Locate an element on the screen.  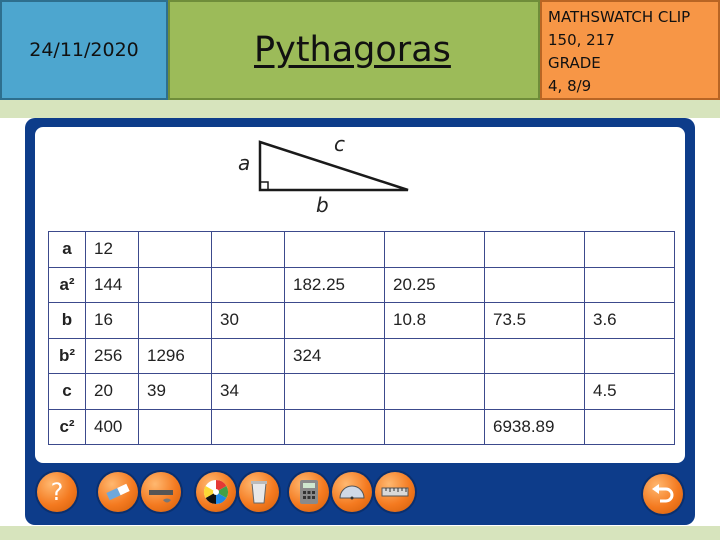
date-text: 24/11/2020 is located at coordinates (84, 50).